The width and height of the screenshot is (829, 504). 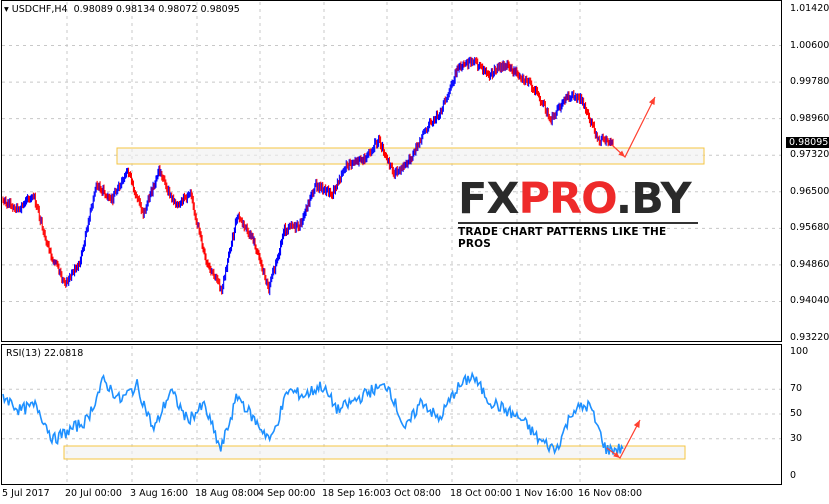 What do you see at coordinates (481, 493) in the screenshot?
I see `time-tick: 18 Oct 00:00` at bounding box center [481, 493].